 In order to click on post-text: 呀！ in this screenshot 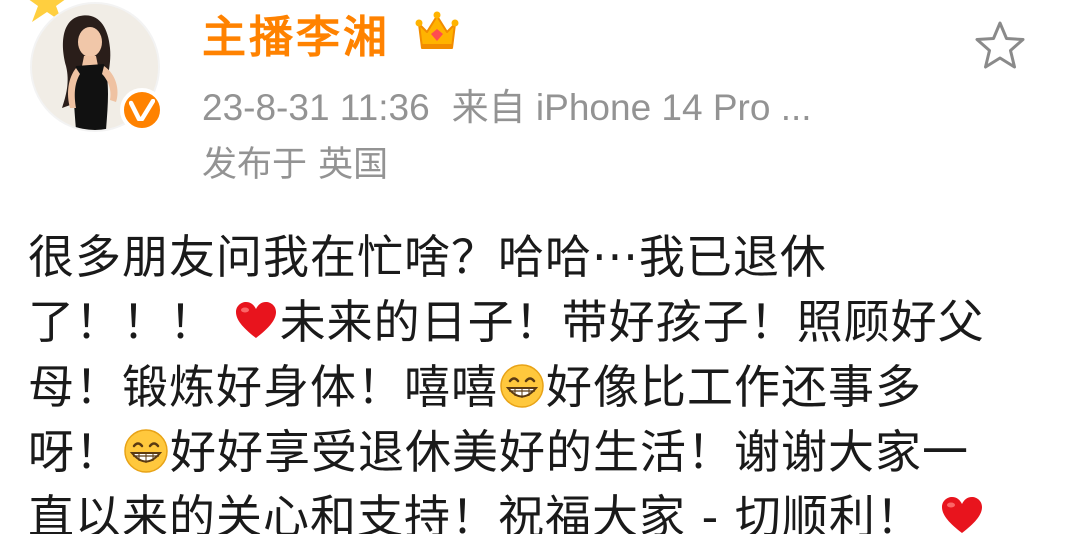, I will do `click(75, 452)`.